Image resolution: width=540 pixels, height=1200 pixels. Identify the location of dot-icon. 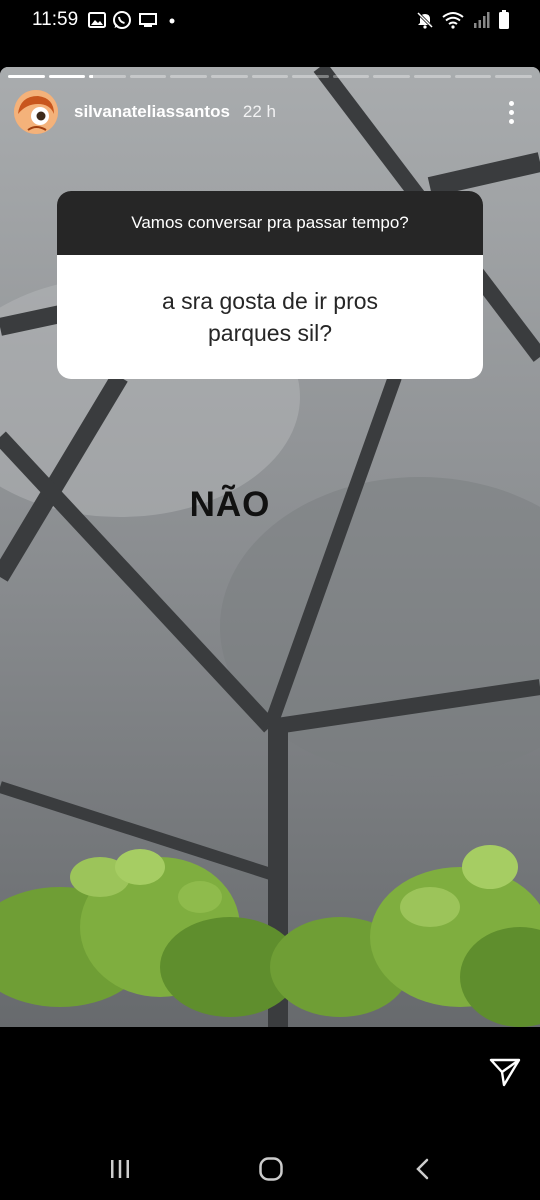
(172, 21).